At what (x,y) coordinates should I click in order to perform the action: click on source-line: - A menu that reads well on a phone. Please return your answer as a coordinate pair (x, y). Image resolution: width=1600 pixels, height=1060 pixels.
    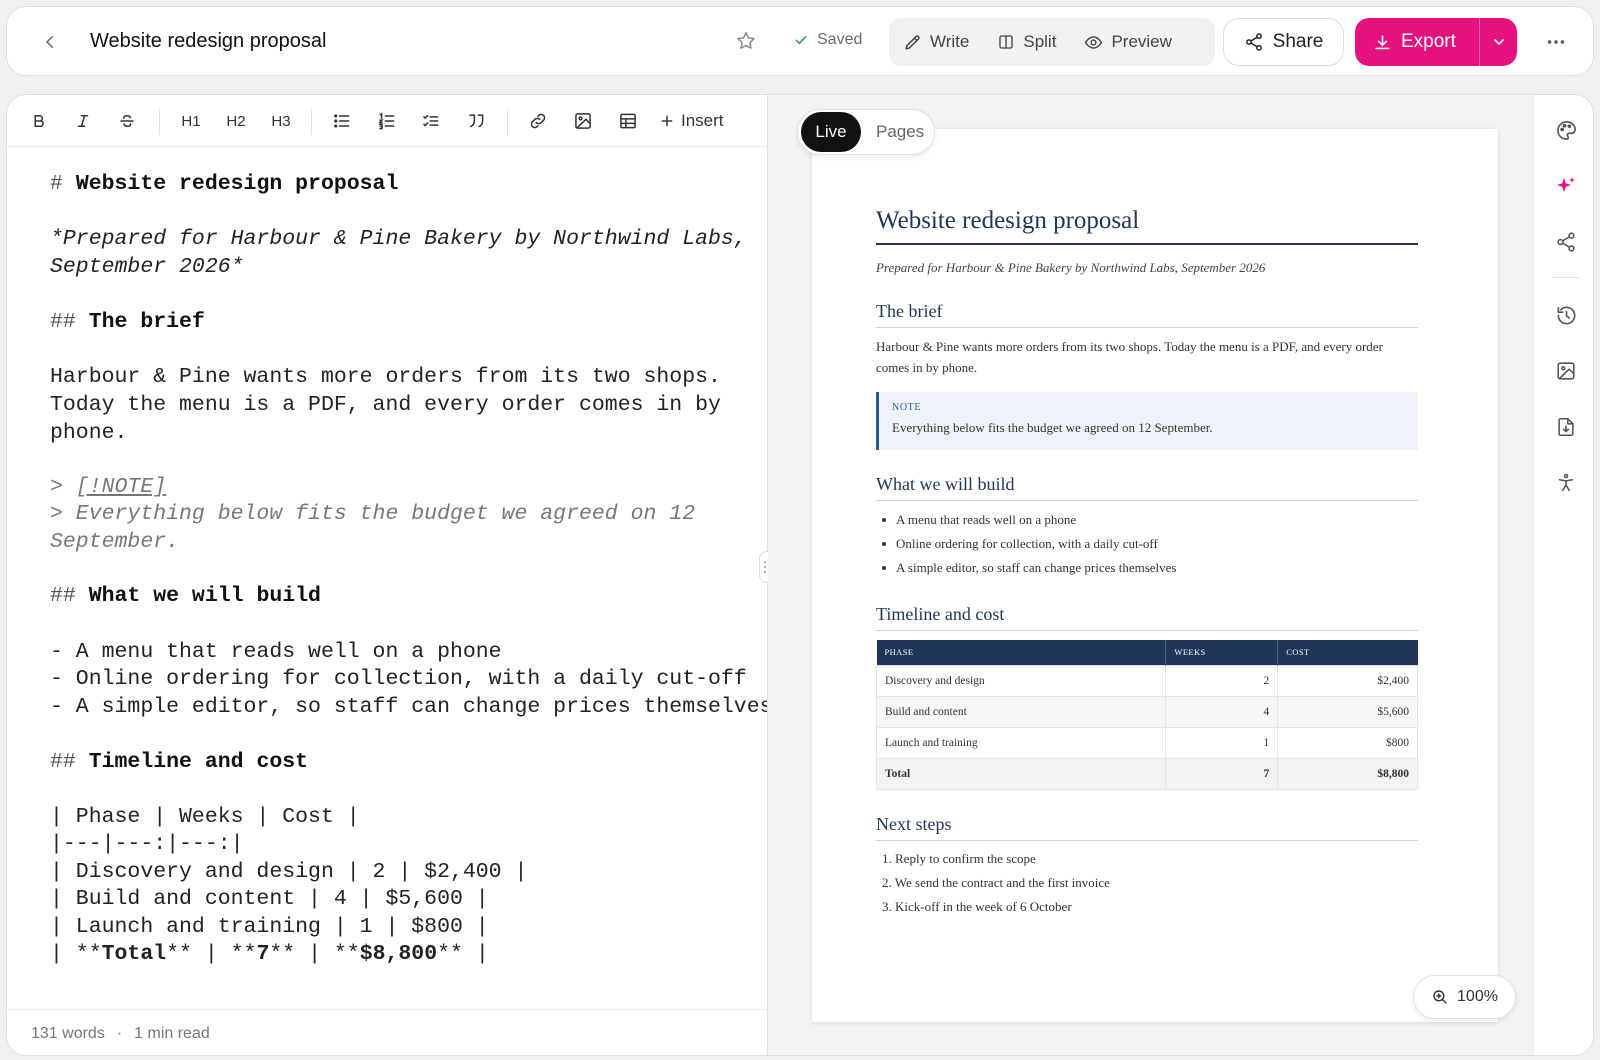
    Looking at the image, I should click on (276, 652).